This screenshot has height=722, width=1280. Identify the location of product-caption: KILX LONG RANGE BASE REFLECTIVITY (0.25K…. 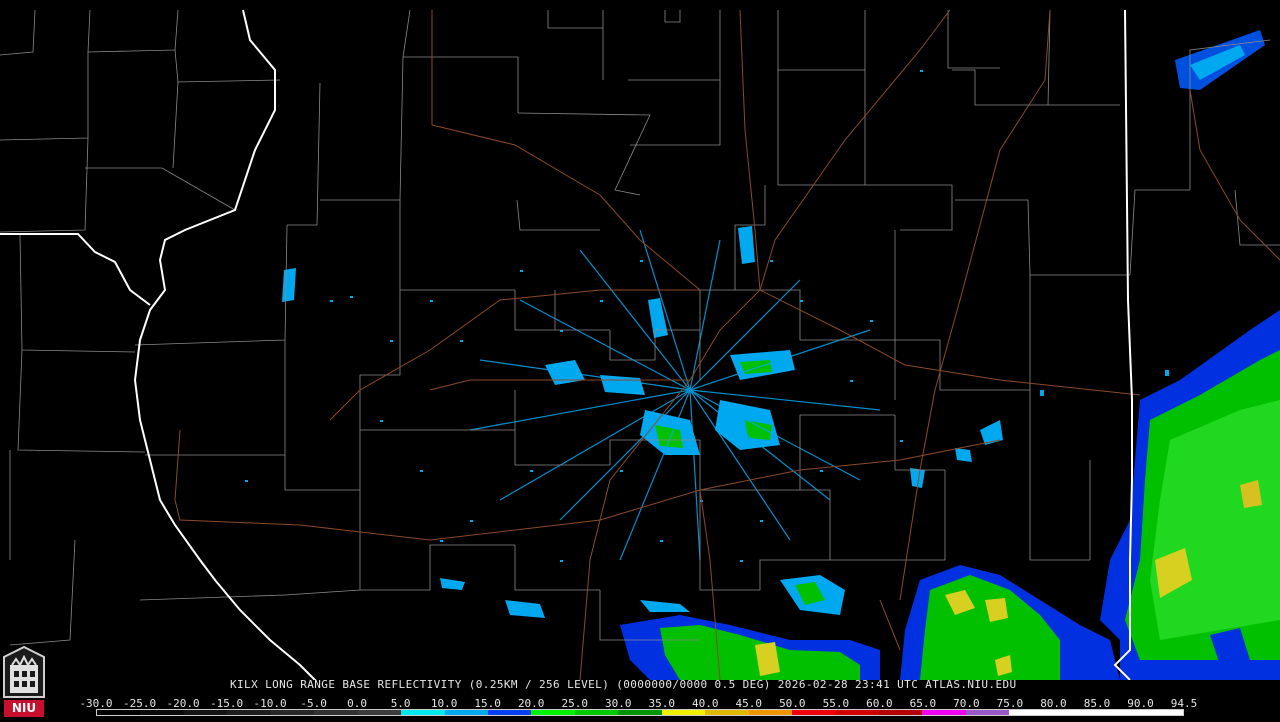
(623, 684).